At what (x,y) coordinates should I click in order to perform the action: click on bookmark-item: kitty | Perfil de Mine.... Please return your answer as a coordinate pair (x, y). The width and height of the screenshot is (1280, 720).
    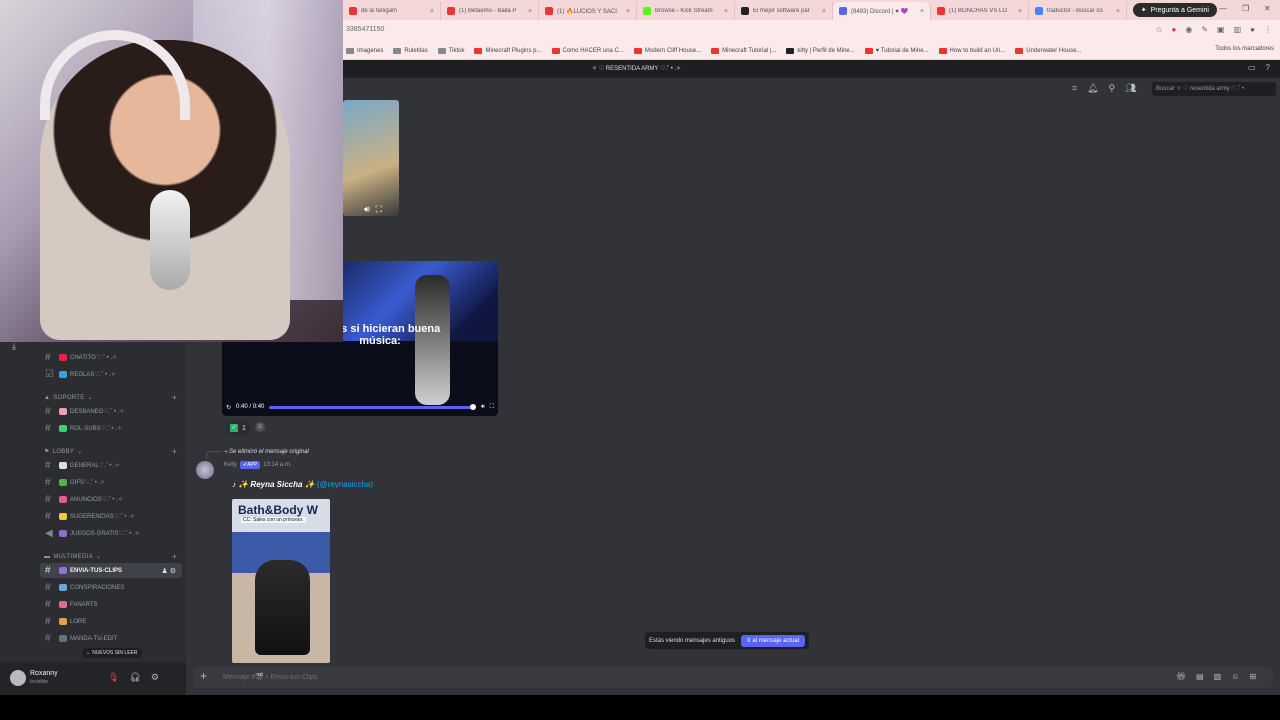
    Looking at the image, I should click on (820, 50).